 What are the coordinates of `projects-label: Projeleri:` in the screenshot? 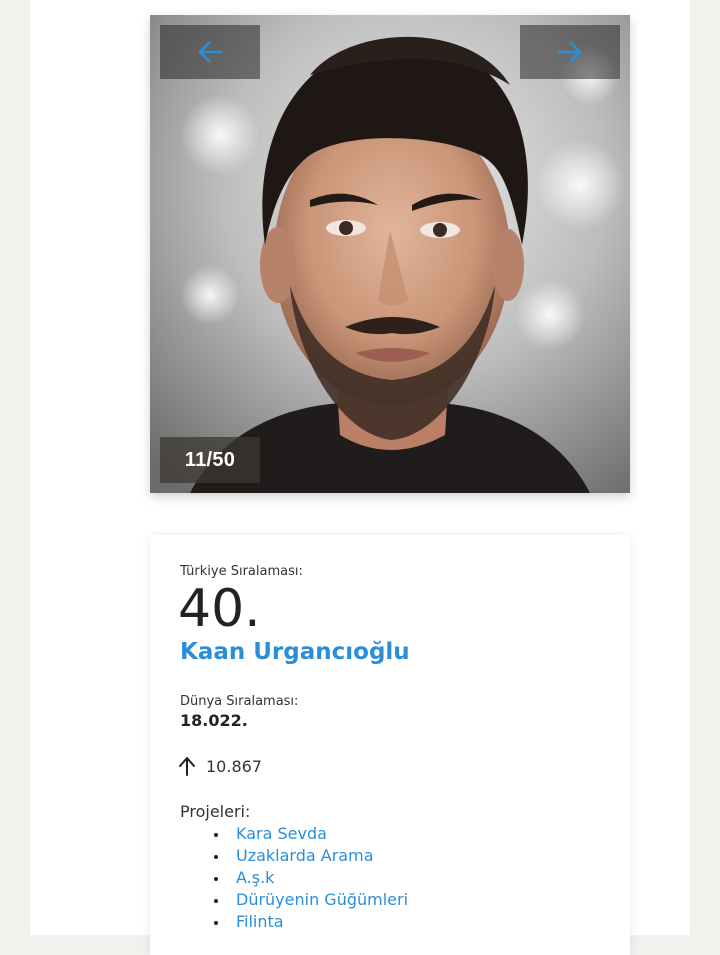 It's located at (215, 811).